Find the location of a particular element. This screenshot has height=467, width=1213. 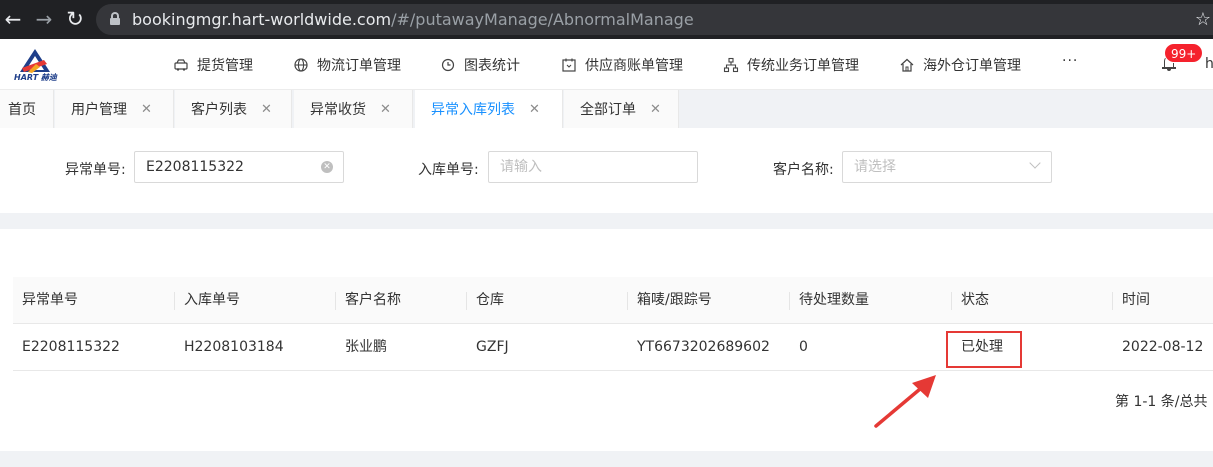

clock-icon is located at coordinates (448, 65).